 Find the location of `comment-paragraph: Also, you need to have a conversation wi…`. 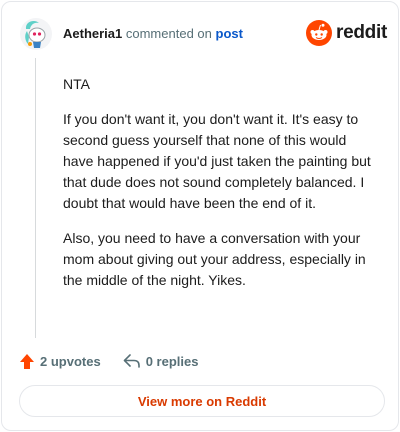

comment-paragraph: Also, you need to have a conversation wi… is located at coordinates (214, 259).